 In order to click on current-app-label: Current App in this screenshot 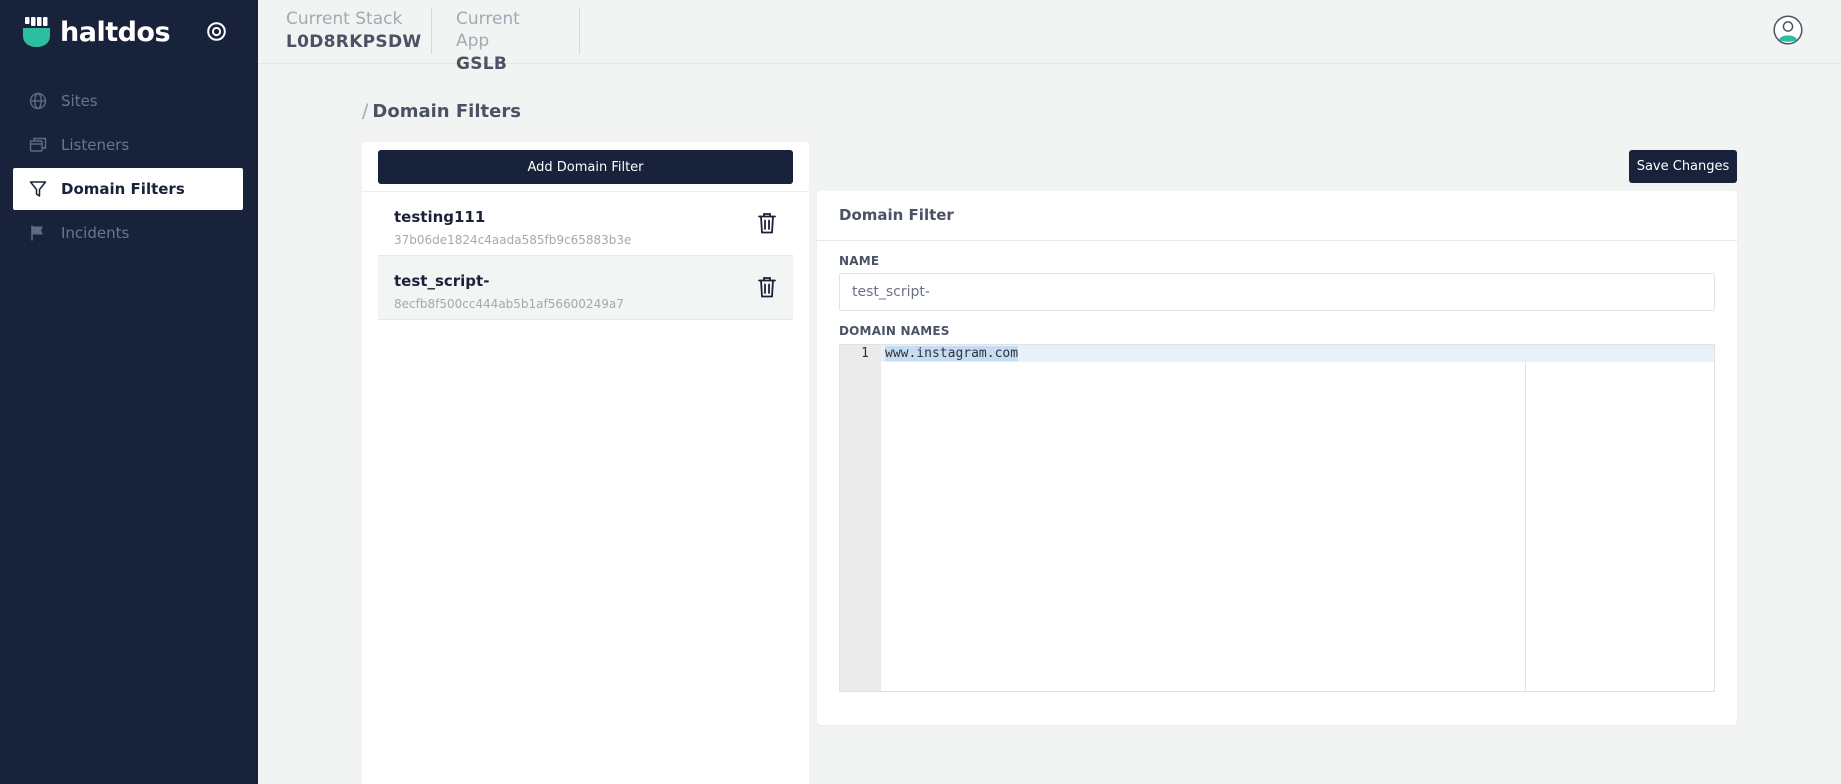, I will do `click(488, 30)`.